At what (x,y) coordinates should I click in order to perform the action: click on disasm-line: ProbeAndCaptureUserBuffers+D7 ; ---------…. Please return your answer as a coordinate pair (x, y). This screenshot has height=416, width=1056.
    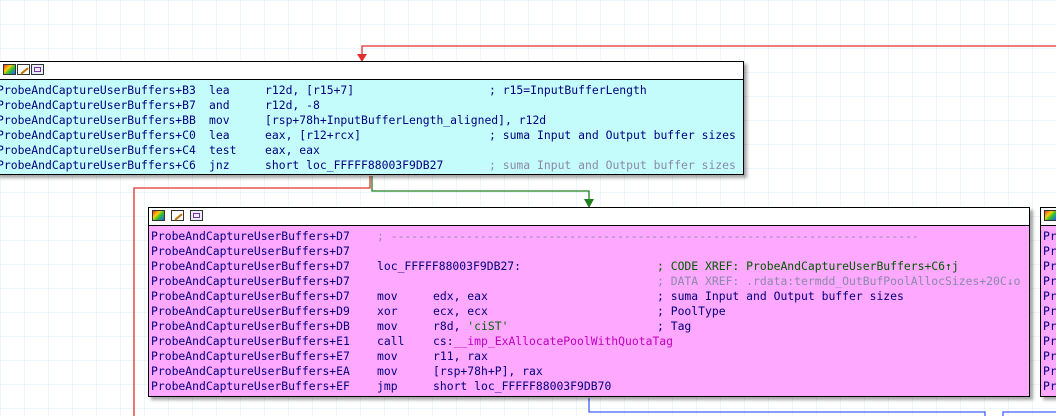
    Looking at the image, I should click on (589, 236).